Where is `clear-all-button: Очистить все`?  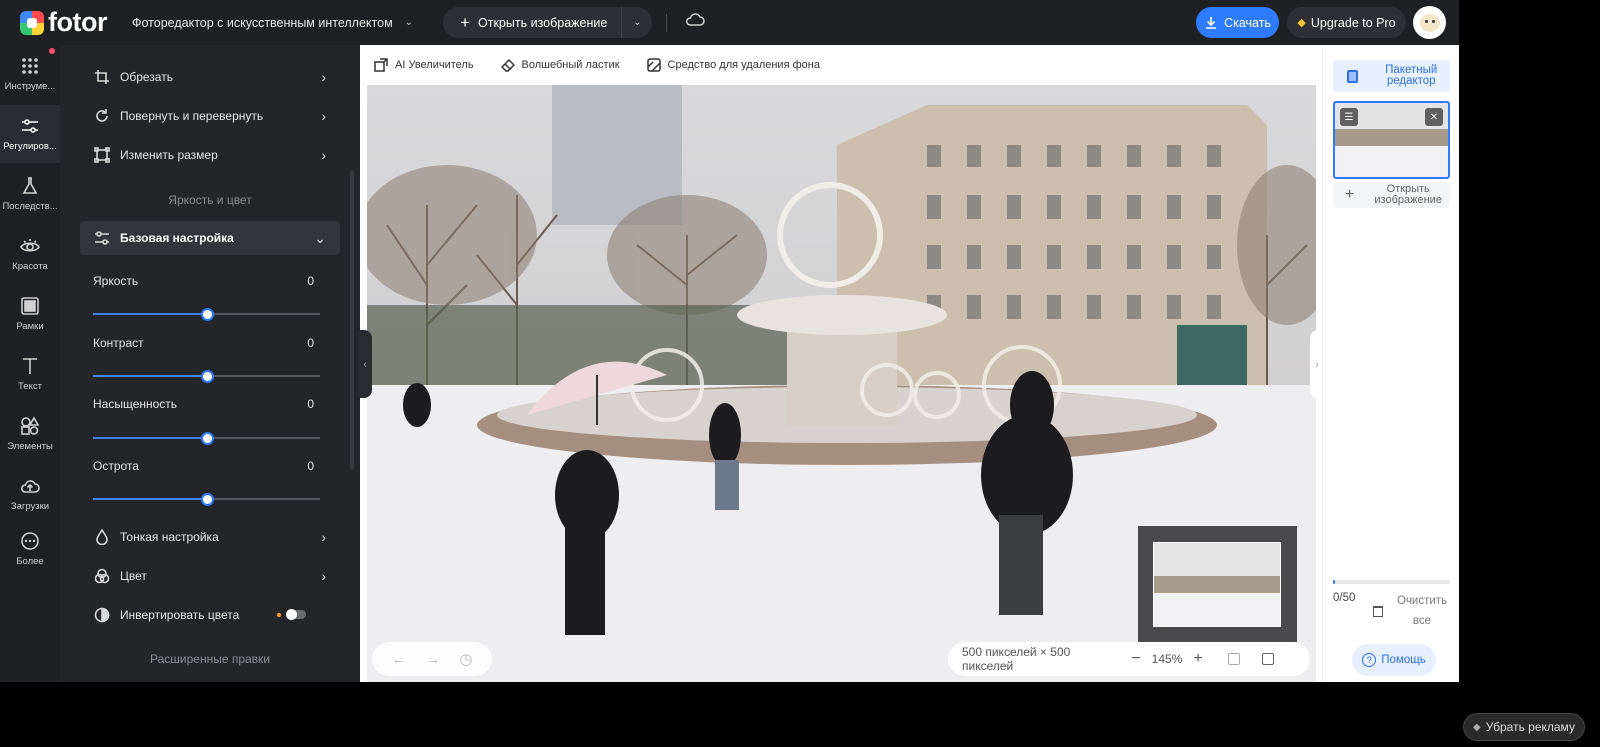 clear-all-button: Очистить все is located at coordinates (1410, 611).